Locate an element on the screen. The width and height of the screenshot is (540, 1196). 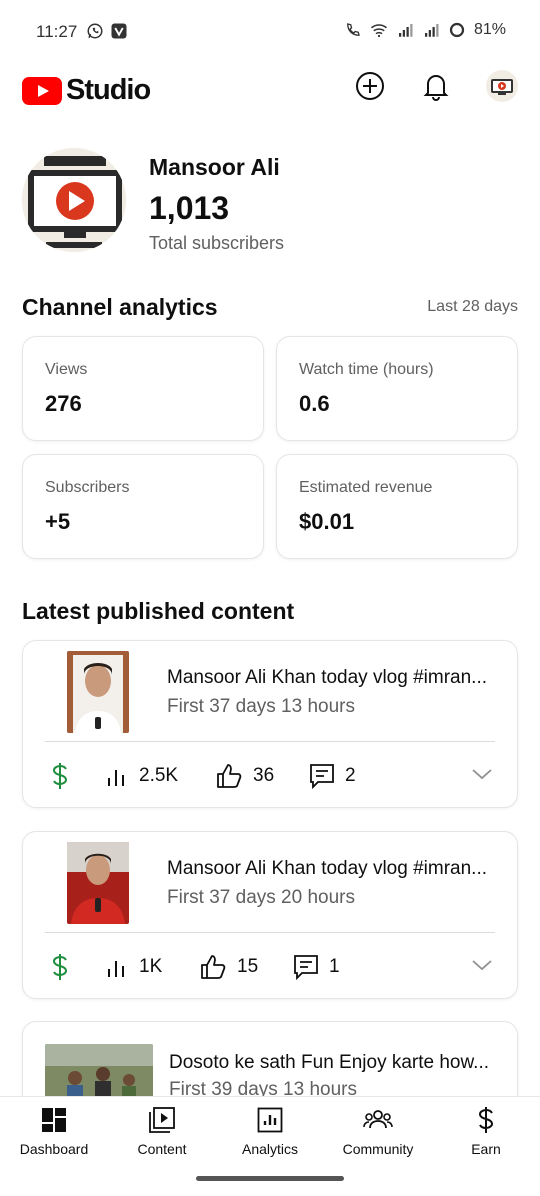
nav-dashboard: Dashboard is located at coordinates (54, 1131).